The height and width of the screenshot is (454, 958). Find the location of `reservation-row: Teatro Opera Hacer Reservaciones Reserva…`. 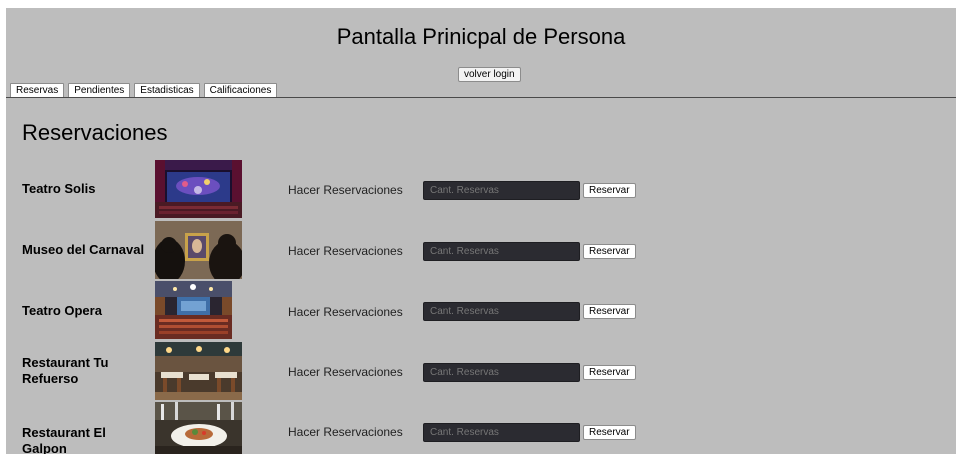

reservation-row: Teatro Opera Hacer Reservaciones Reserva… is located at coordinates (481, 311).